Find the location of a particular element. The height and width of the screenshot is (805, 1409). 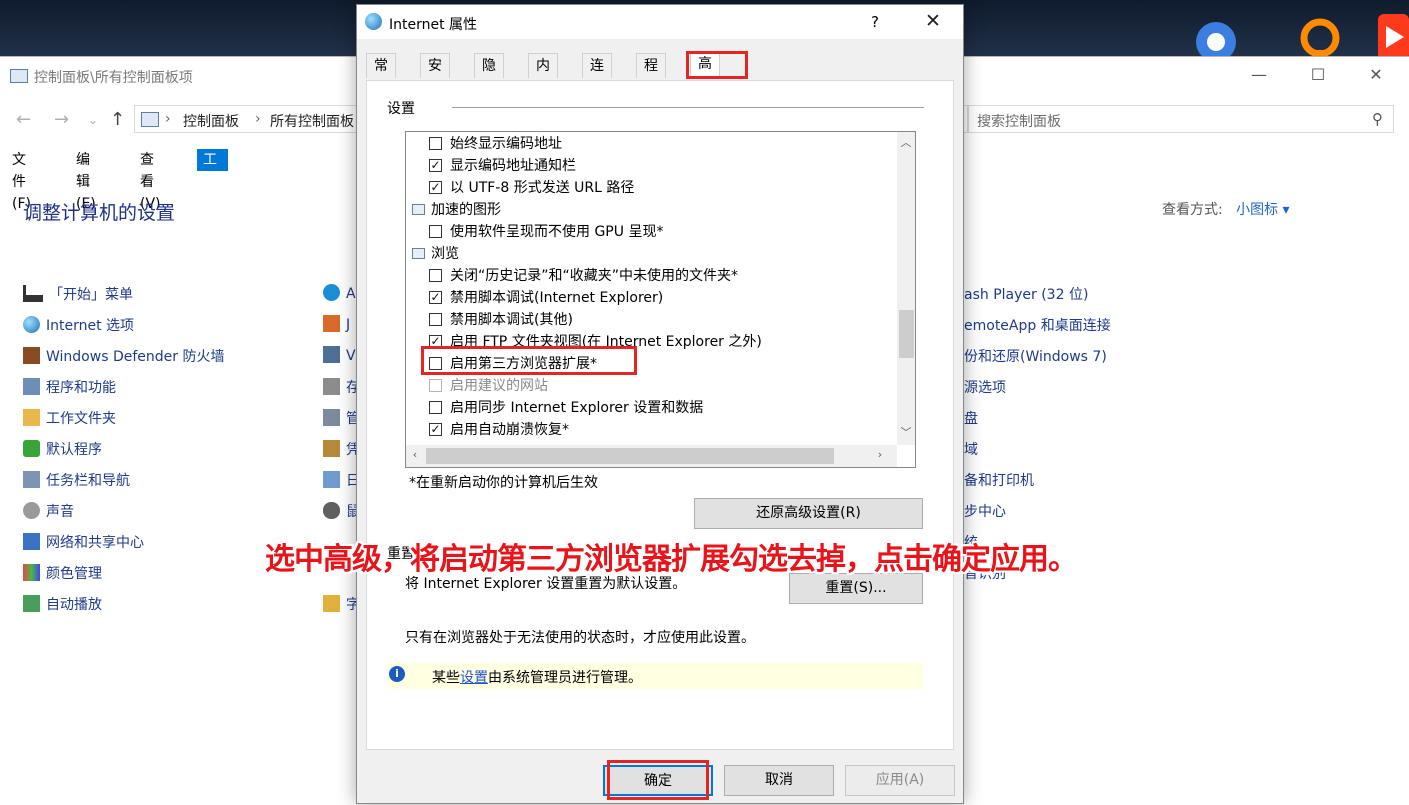

breadcrumb-item: 所有控制面板 is located at coordinates (312, 121).